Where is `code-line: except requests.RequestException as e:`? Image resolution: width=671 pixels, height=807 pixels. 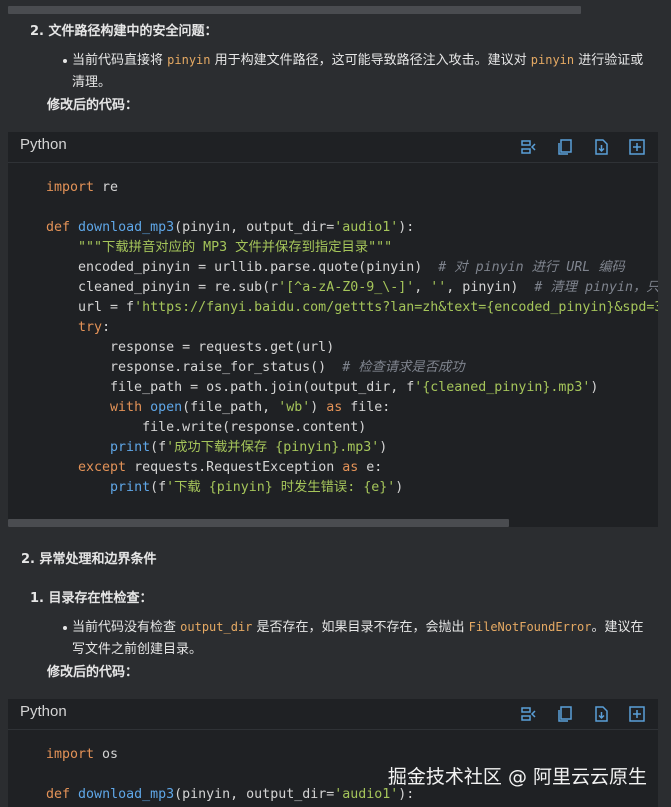 code-line: except requests.RequestException as e: is located at coordinates (214, 468).